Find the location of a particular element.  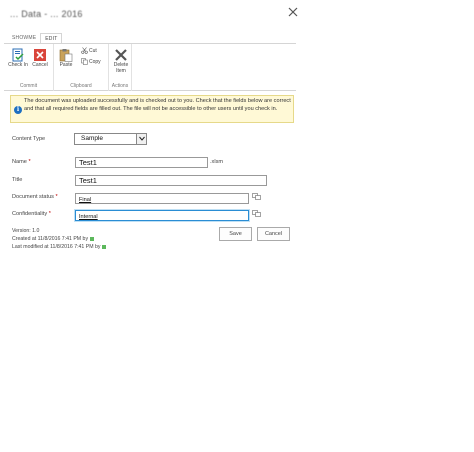

cut-label: Cut is located at coordinates (93, 50).